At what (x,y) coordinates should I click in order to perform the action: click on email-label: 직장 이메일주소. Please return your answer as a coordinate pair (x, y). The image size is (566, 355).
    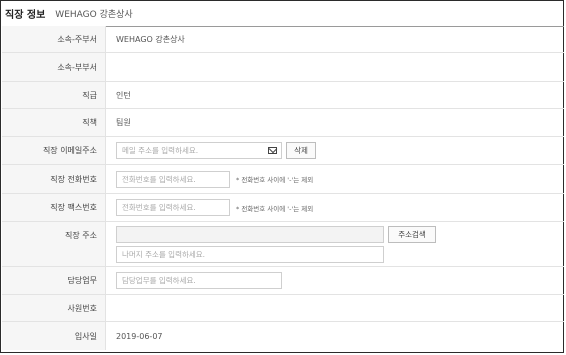
    Looking at the image, I should click on (54, 150).